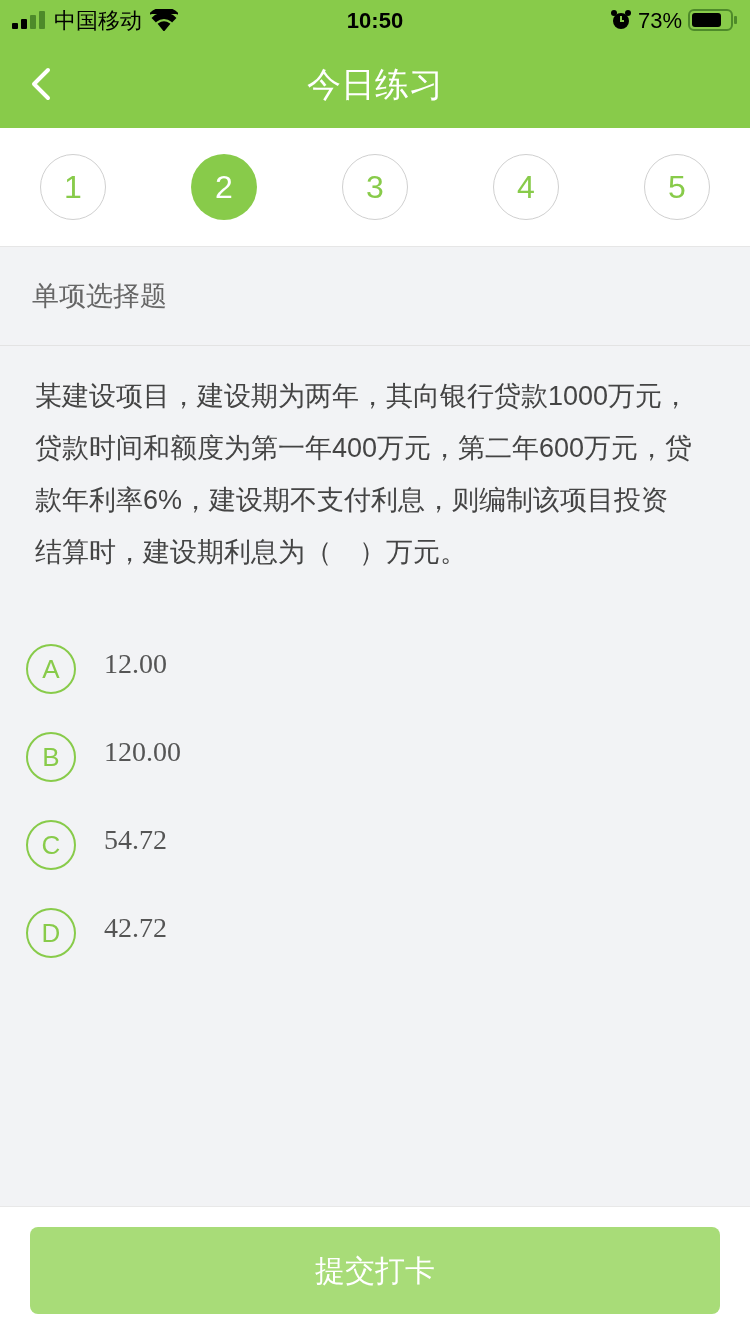  I want to click on answer-option: A 12.00, so click(375, 669).